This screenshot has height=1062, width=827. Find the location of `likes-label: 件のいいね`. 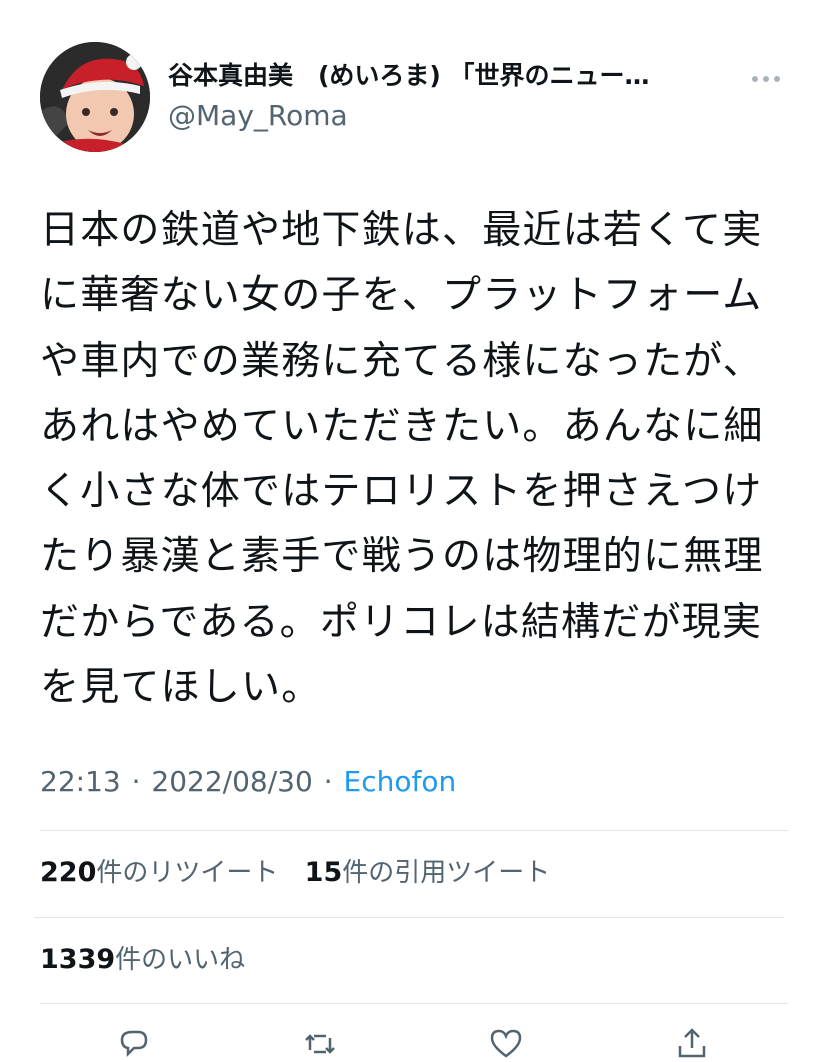

likes-label: 件のいいね is located at coordinates (180, 960).